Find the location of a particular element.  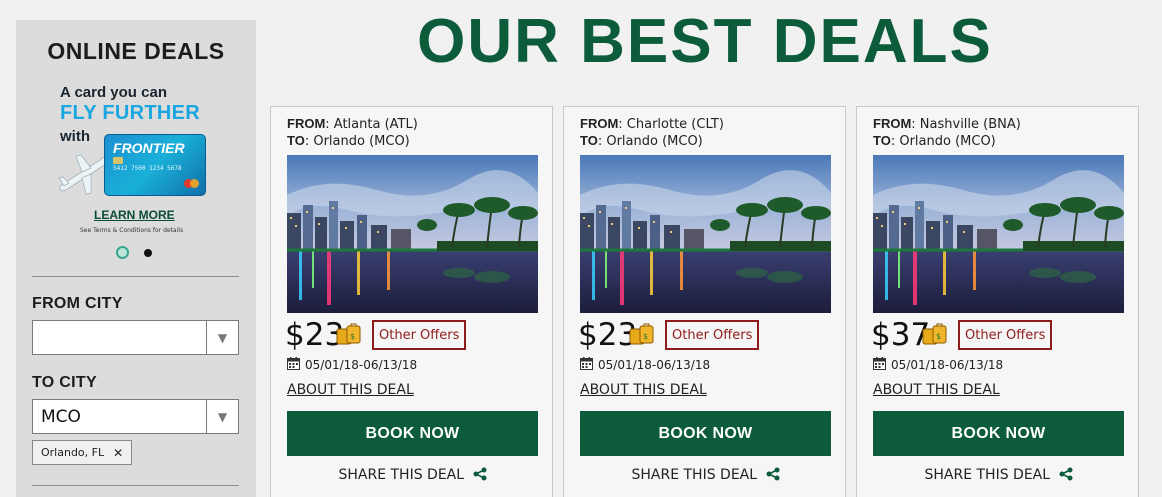

deal-from: FROM: Nashville (BNA) is located at coordinates (947, 124).